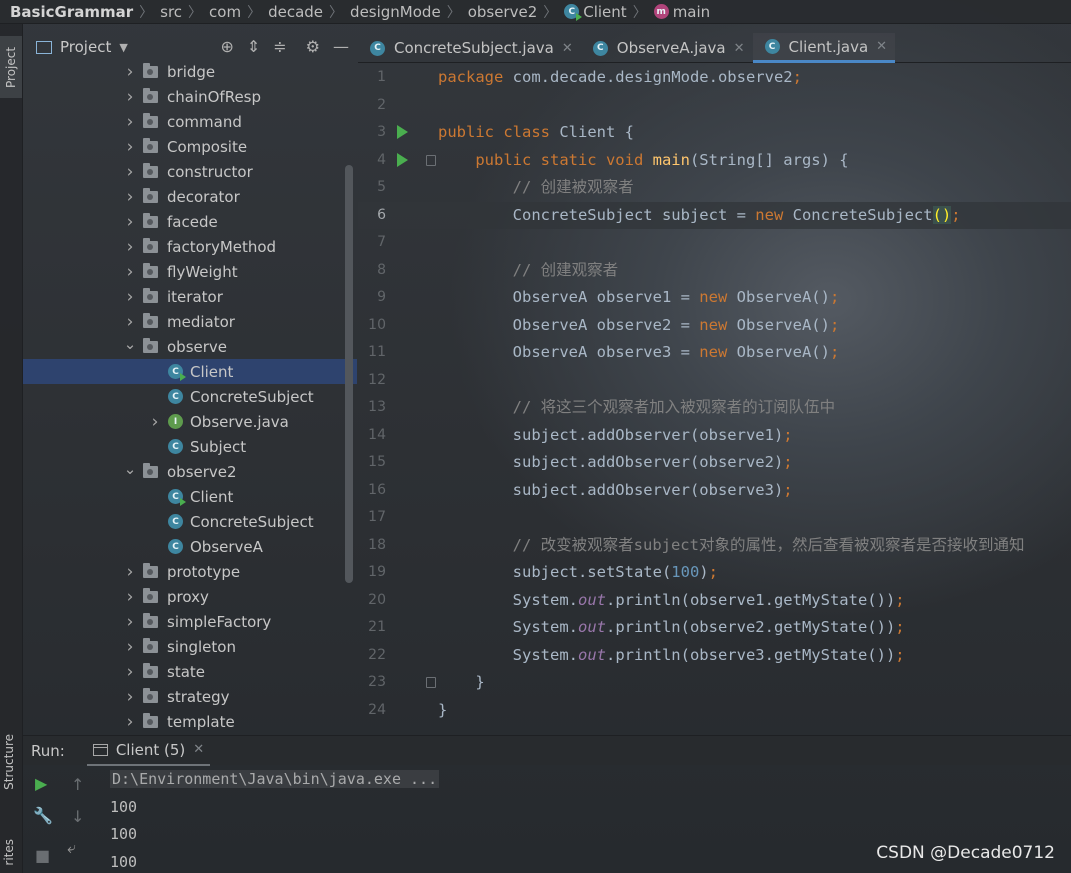 This screenshot has width=1071, height=873. I want to click on class-icon: C, so click(175, 521).